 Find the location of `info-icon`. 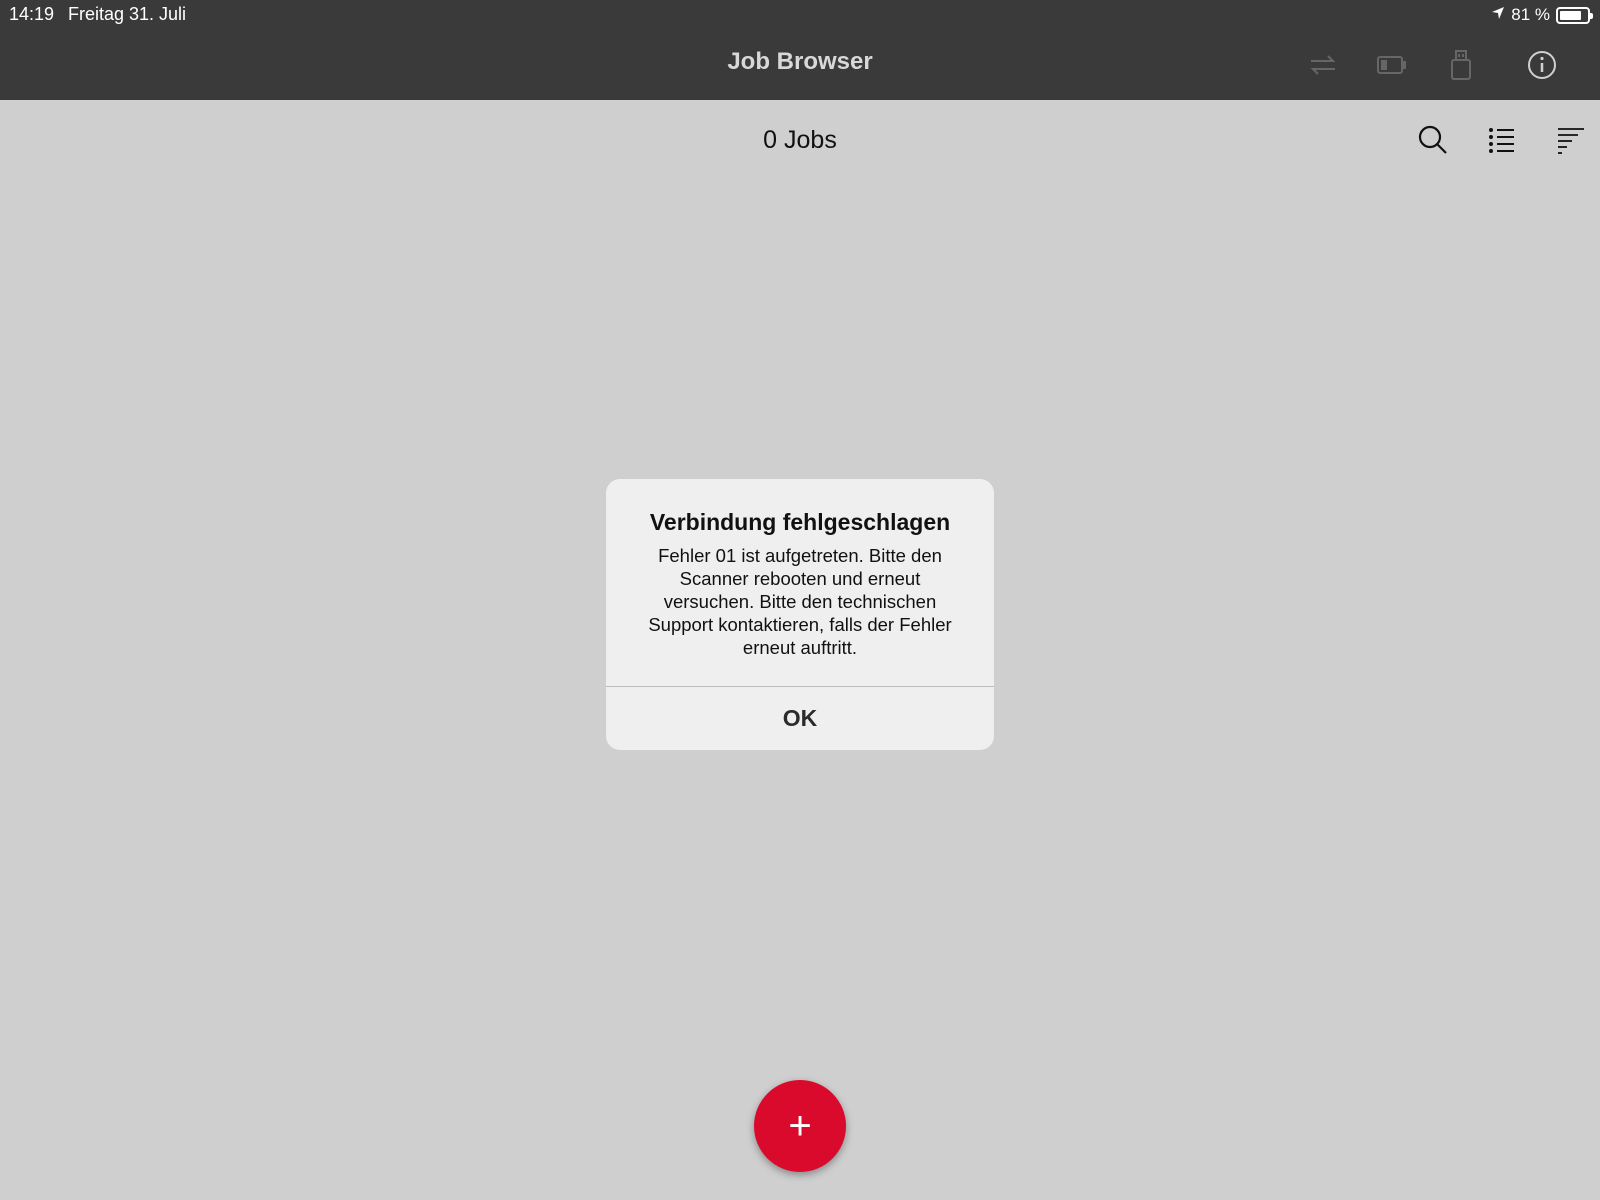

info-icon is located at coordinates (1542, 65).